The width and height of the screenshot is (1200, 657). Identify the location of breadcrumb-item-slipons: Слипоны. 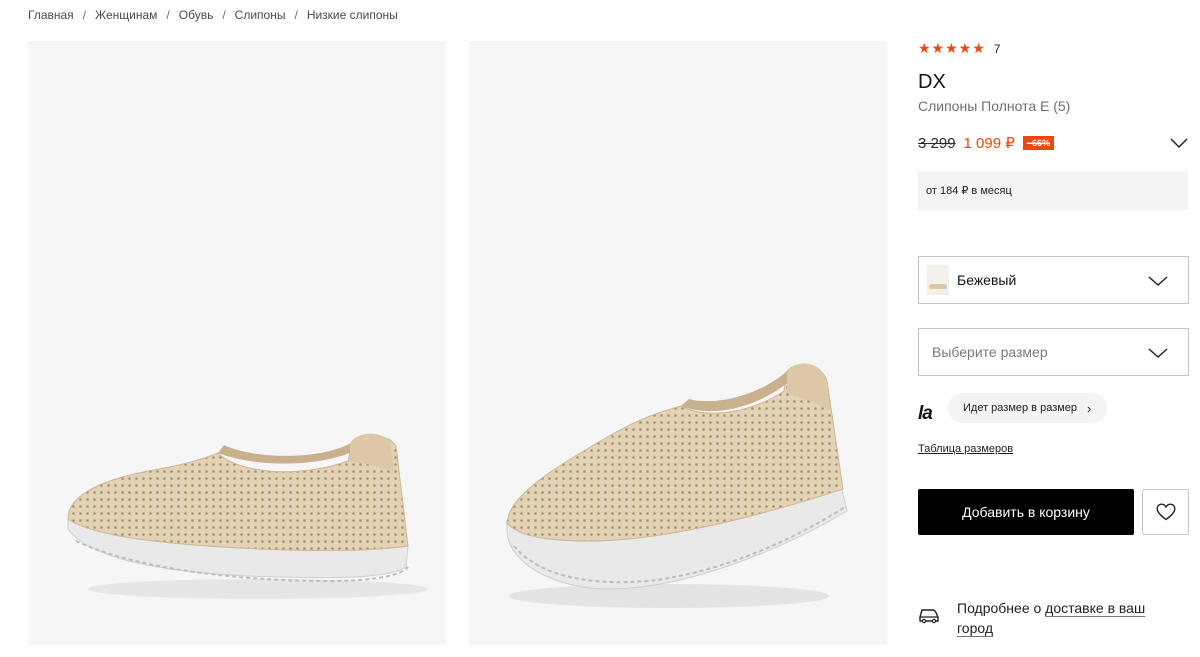
(260, 15).